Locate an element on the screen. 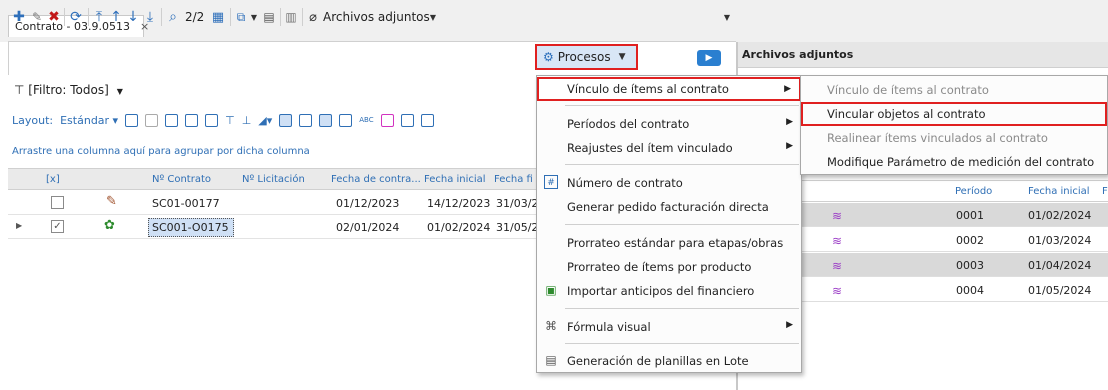 This screenshot has width=1108, height=390. attachments-button: Archivos adjuntos is located at coordinates (376, 17).